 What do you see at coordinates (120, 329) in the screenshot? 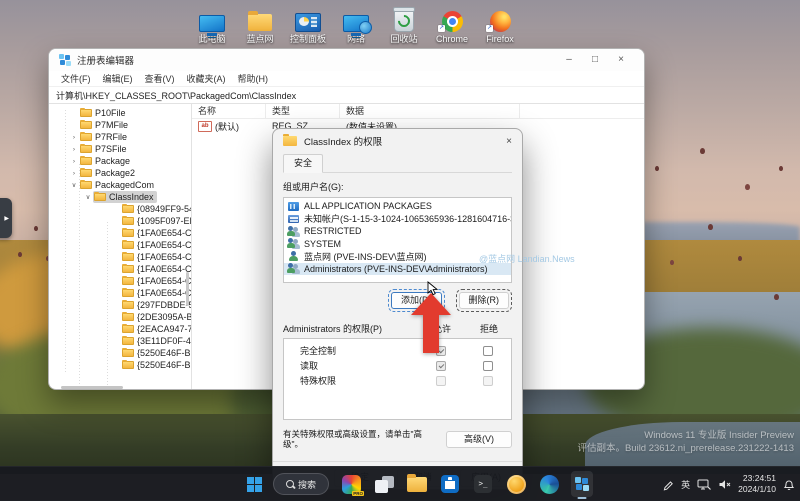
I see `tree-item: {2EACA947-7F5F` at bounding box center [120, 329].